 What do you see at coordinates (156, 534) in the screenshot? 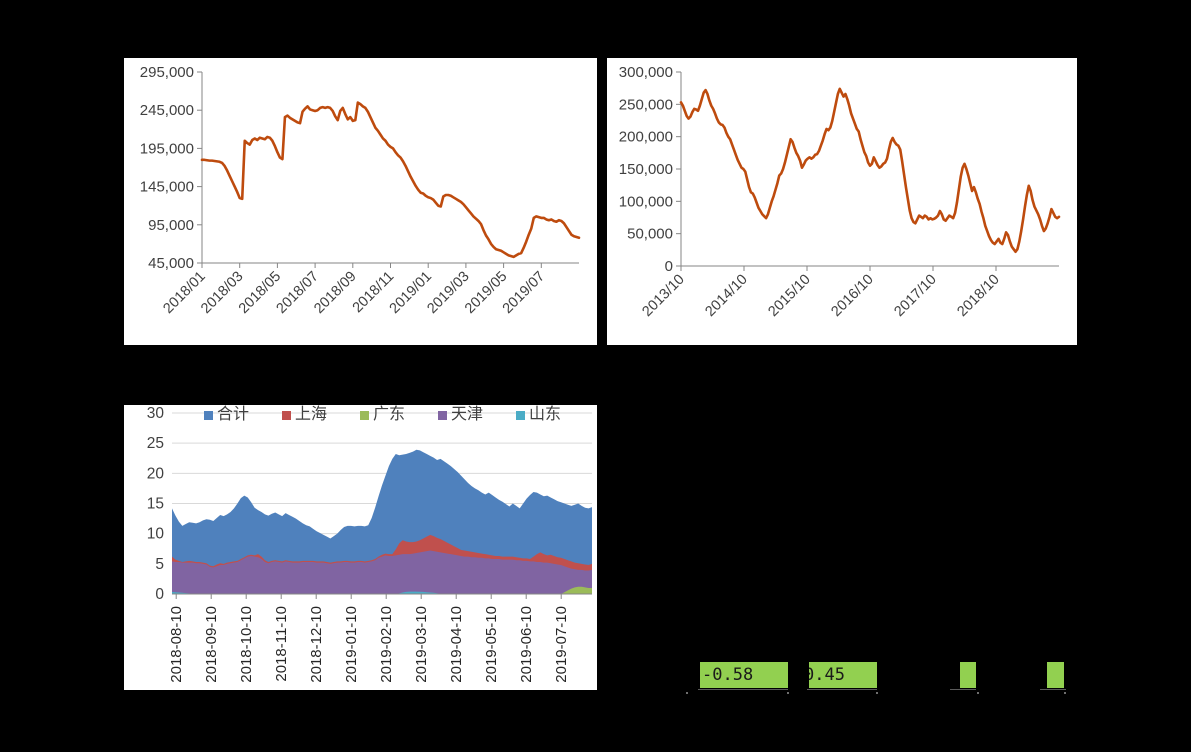
I see `y-axis-tick-label: 10` at bounding box center [156, 534].